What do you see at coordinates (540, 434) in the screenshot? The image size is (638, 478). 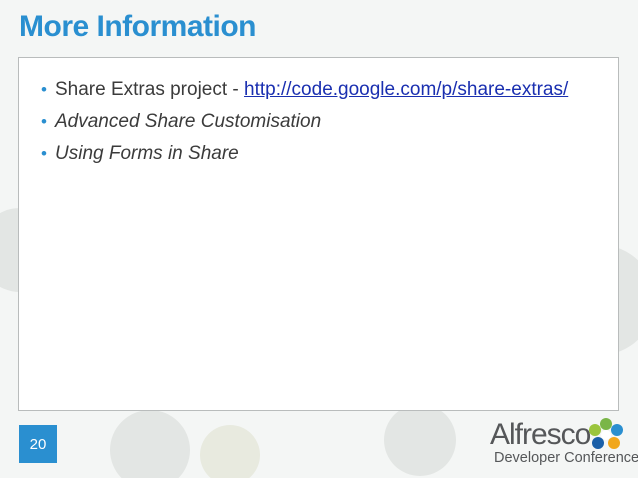 I see `brand-name: Alfresco` at bounding box center [540, 434].